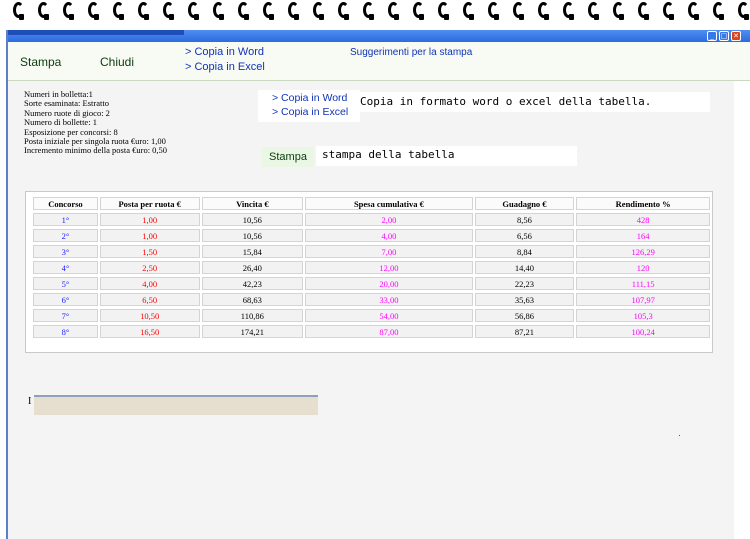 The image size is (750, 539). What do you see at coordinates (389, 267) in the screenshot?
I see `table-cell: 12,00` at bounding box center [389, 267].